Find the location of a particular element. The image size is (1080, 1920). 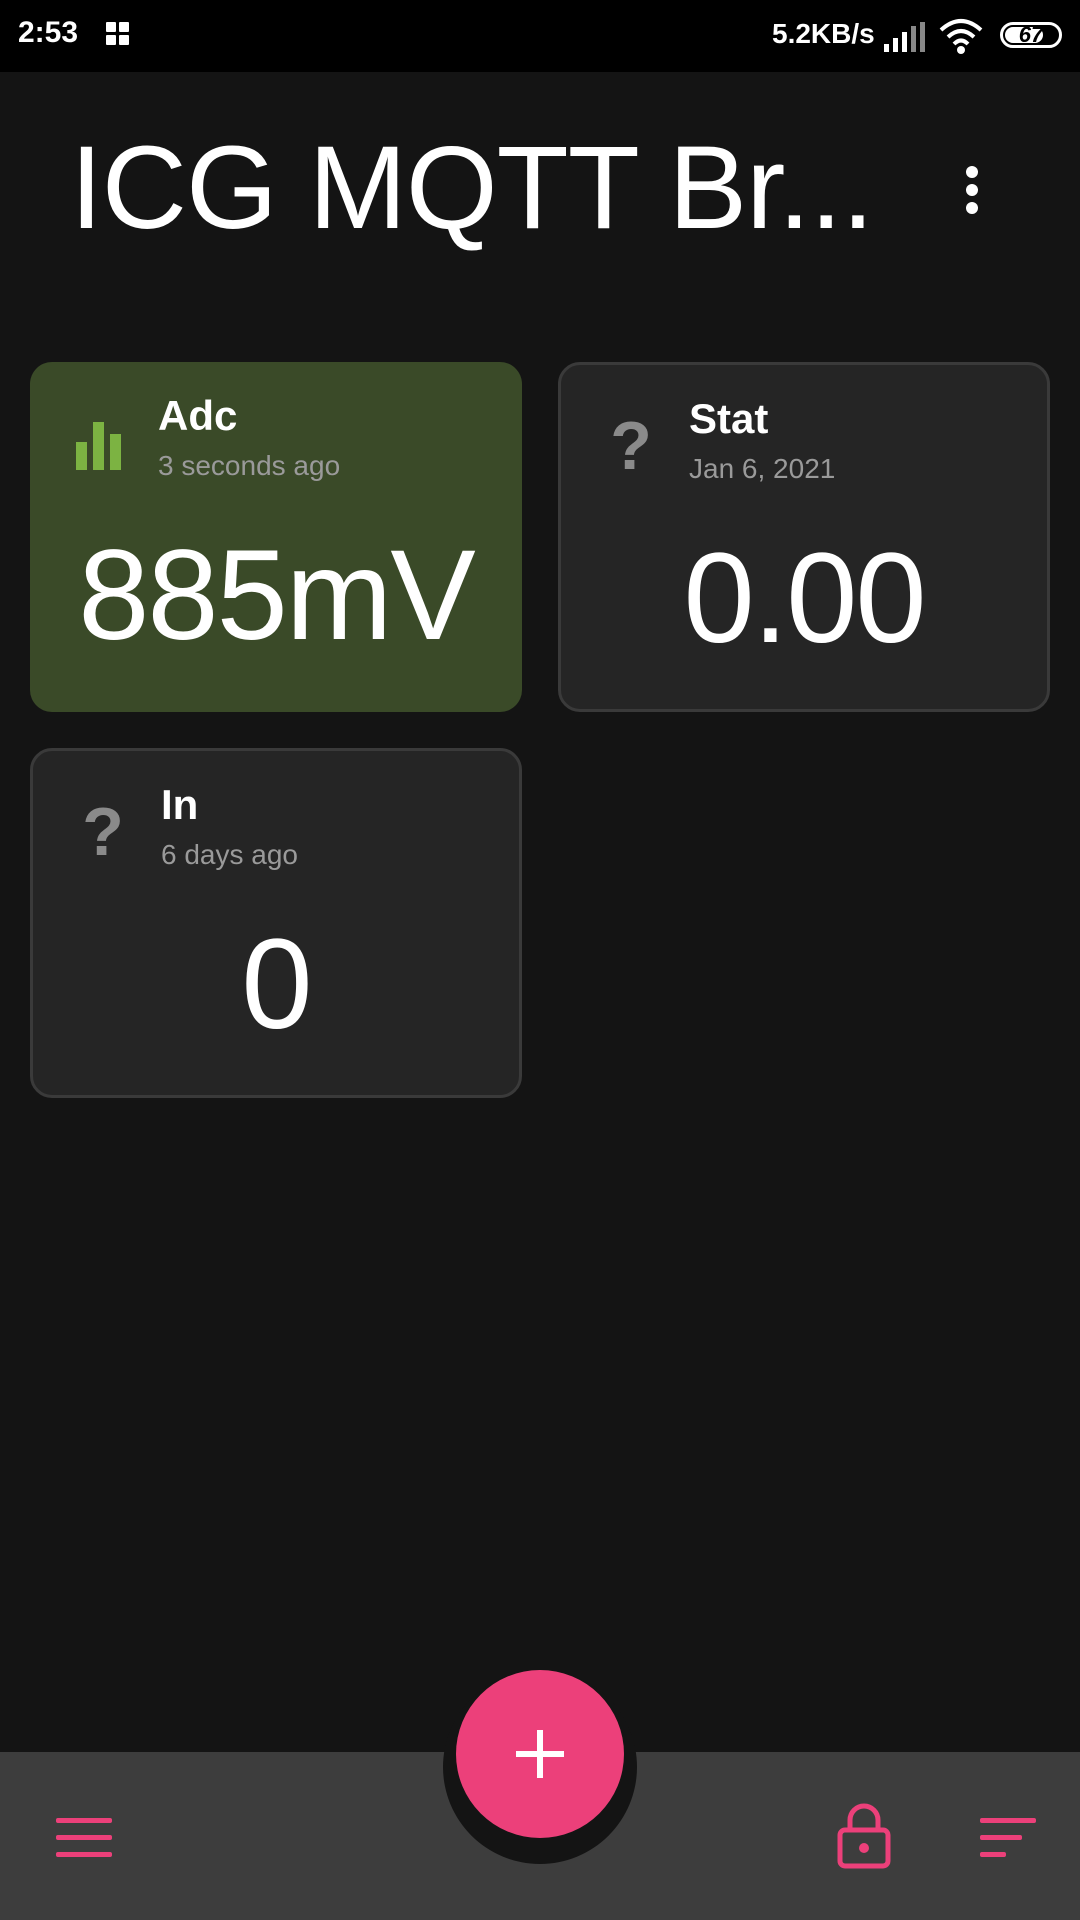

tile-value: 885mV is located at coordinates (277, 595).